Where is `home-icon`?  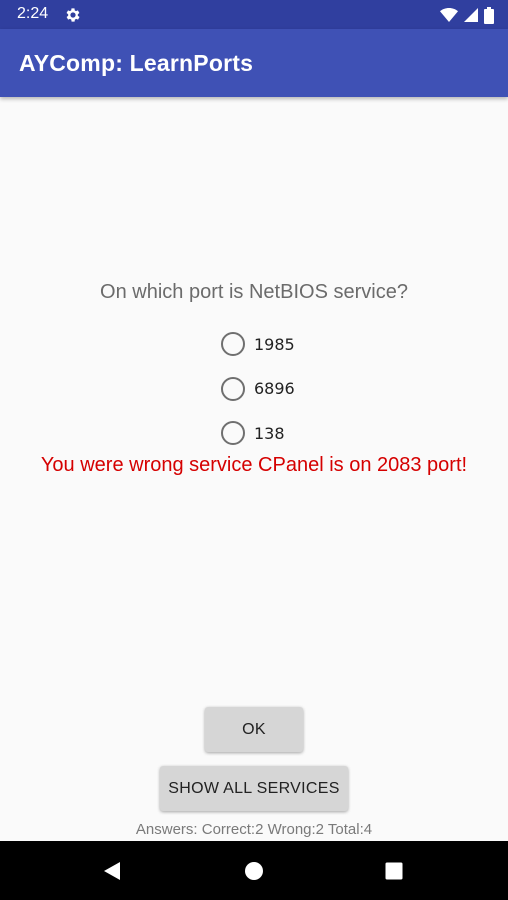 home-icon is located at coordinates (254, 871).